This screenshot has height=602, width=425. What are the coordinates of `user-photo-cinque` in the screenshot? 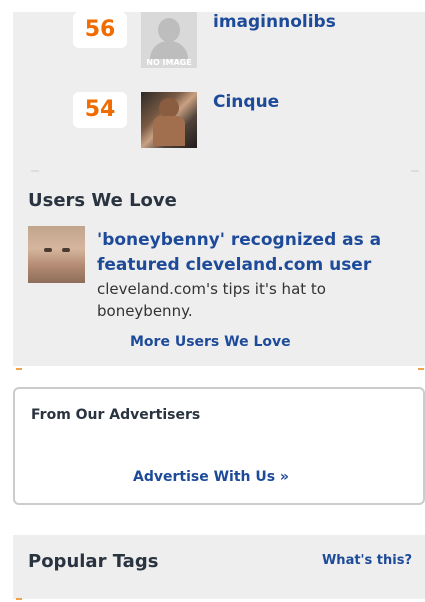 It's located at (169, 120).